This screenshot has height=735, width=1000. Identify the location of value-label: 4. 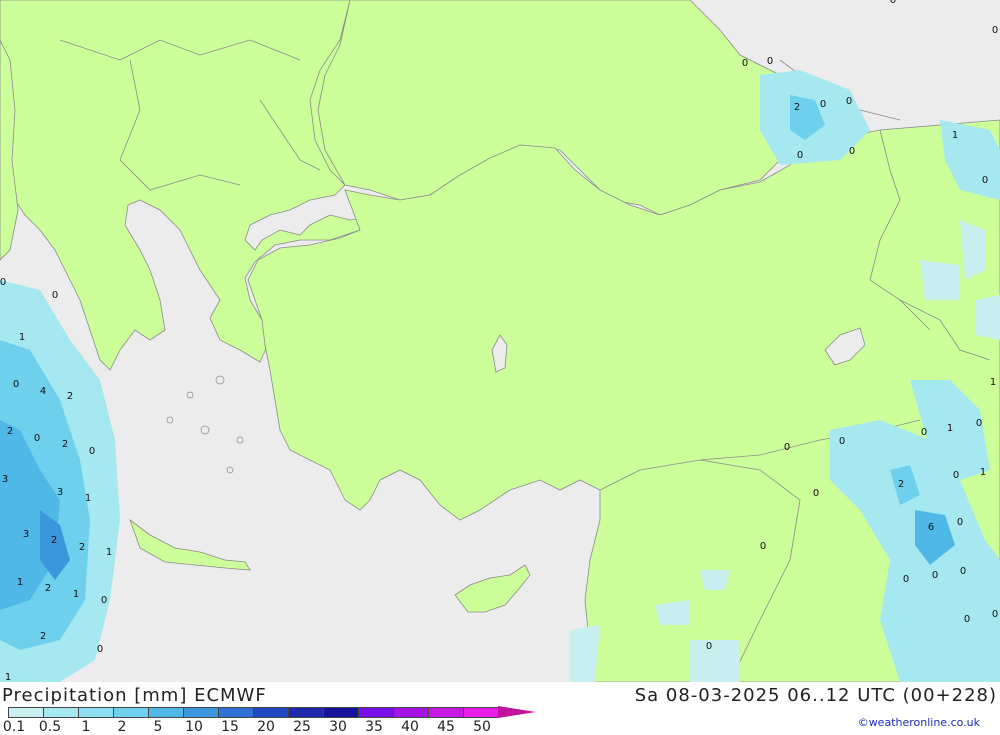
(43, 391).